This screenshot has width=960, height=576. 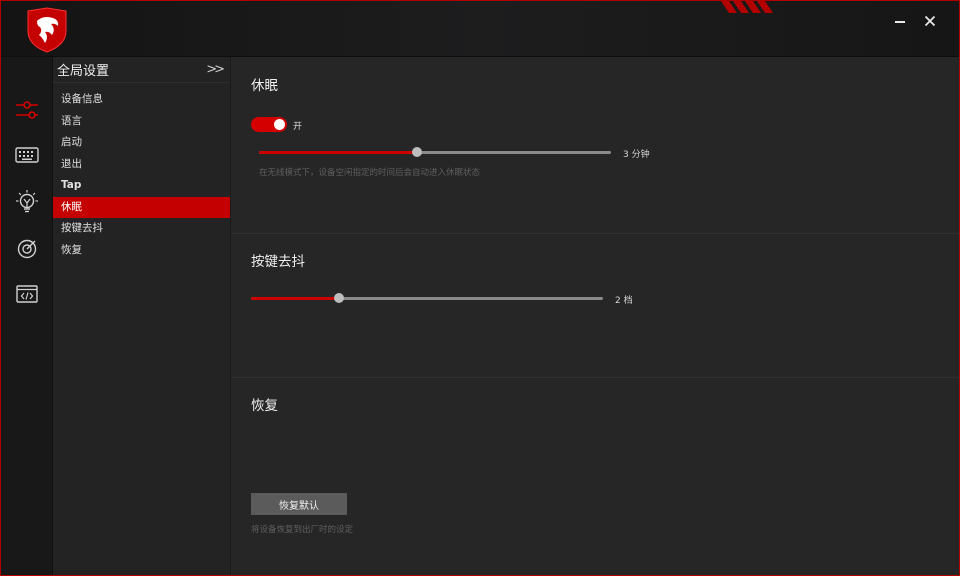 I want to click on rail-item-global-settings, so click(x=27, y=110).